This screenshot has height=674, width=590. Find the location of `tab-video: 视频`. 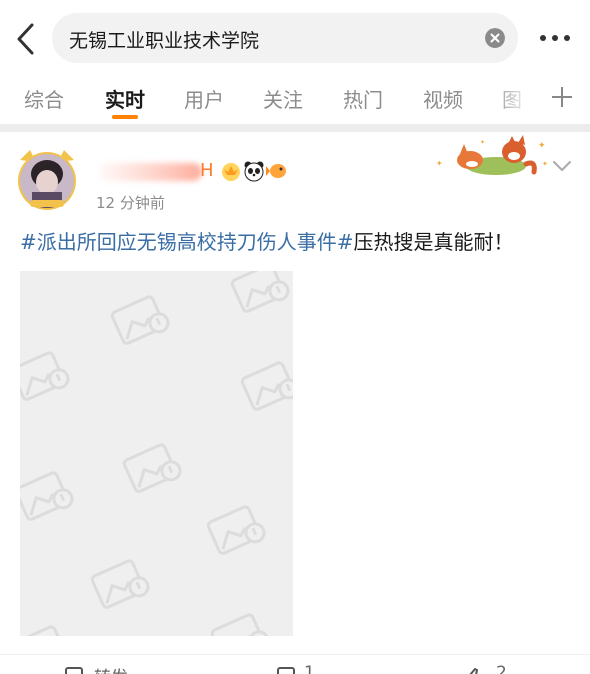

tab-video: 视频 is located at coordinates (443, 98).